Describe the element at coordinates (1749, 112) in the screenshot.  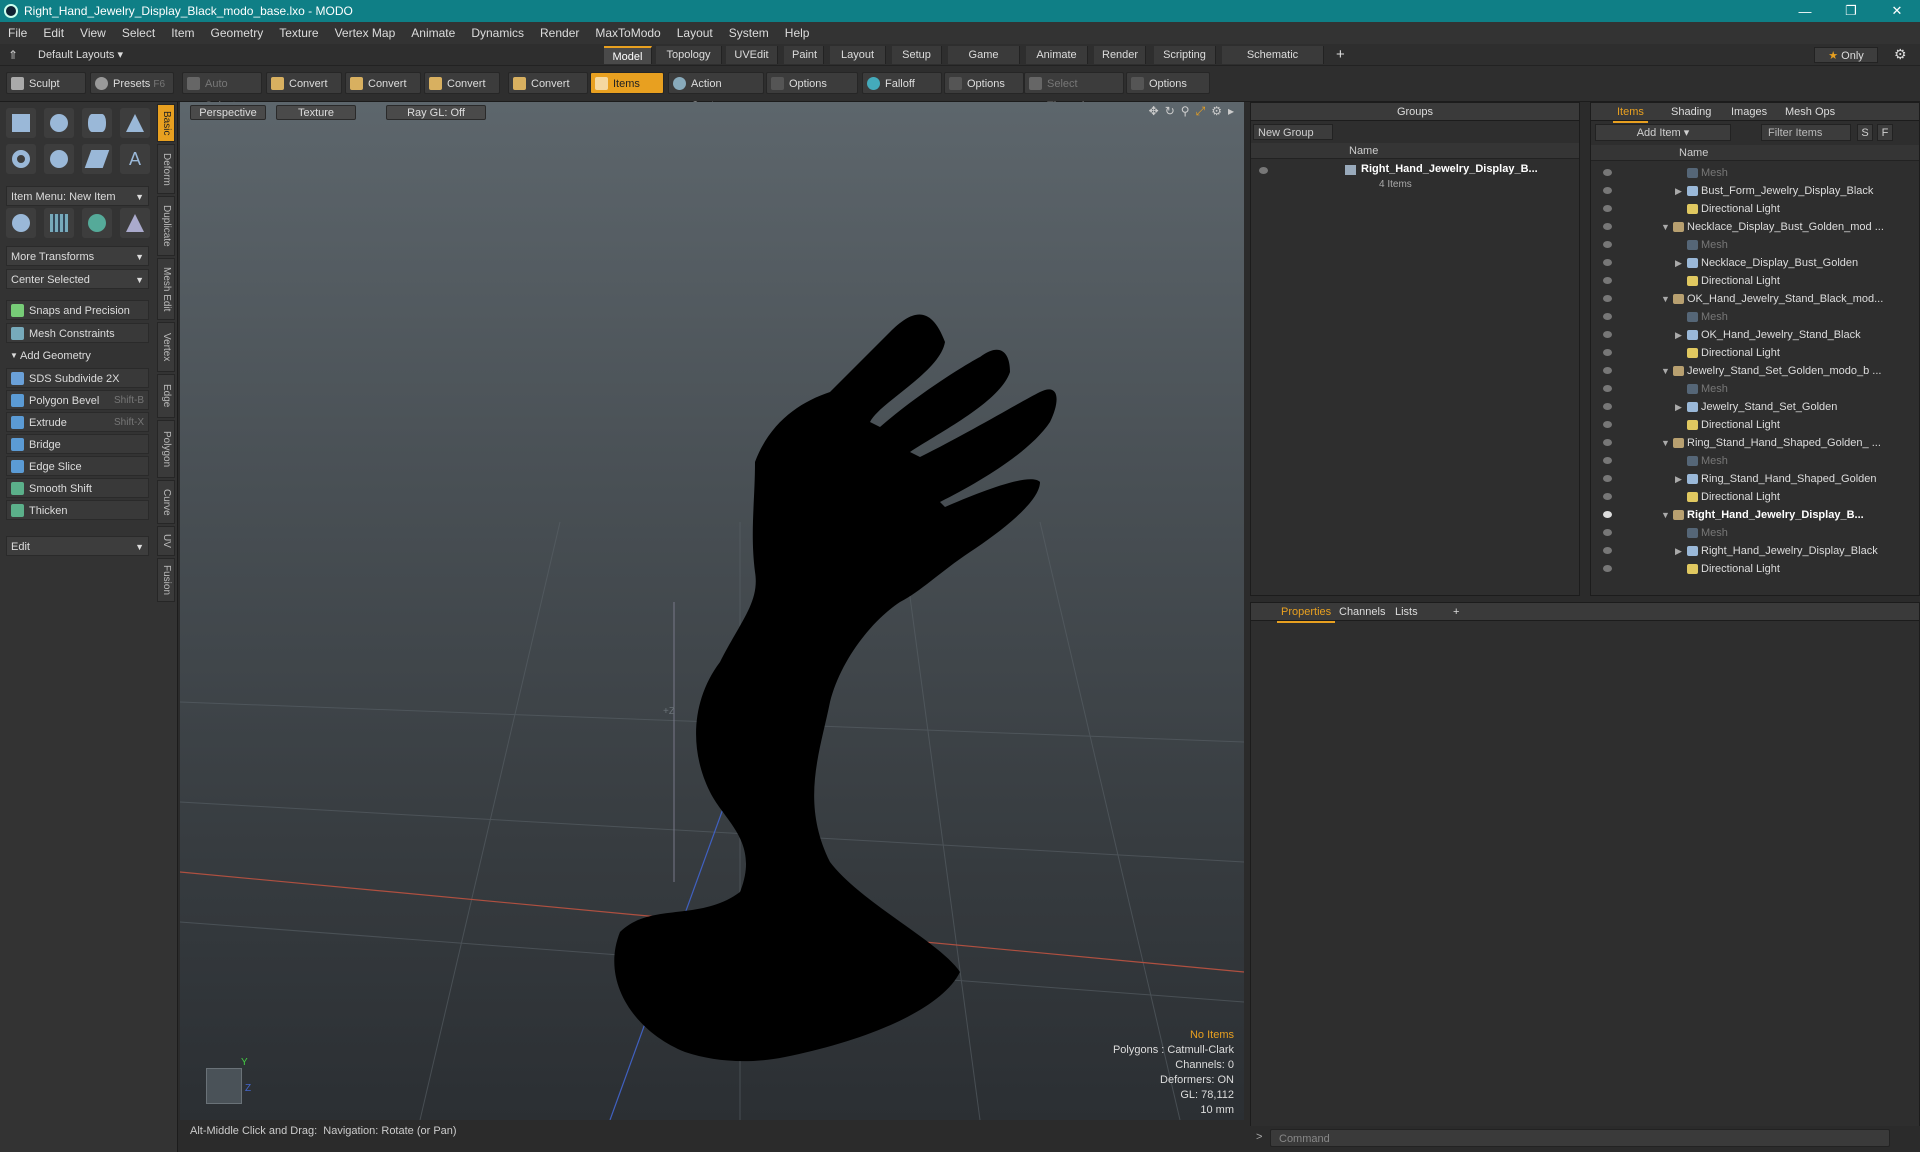
I see `items-tab-images: Images` at that location.